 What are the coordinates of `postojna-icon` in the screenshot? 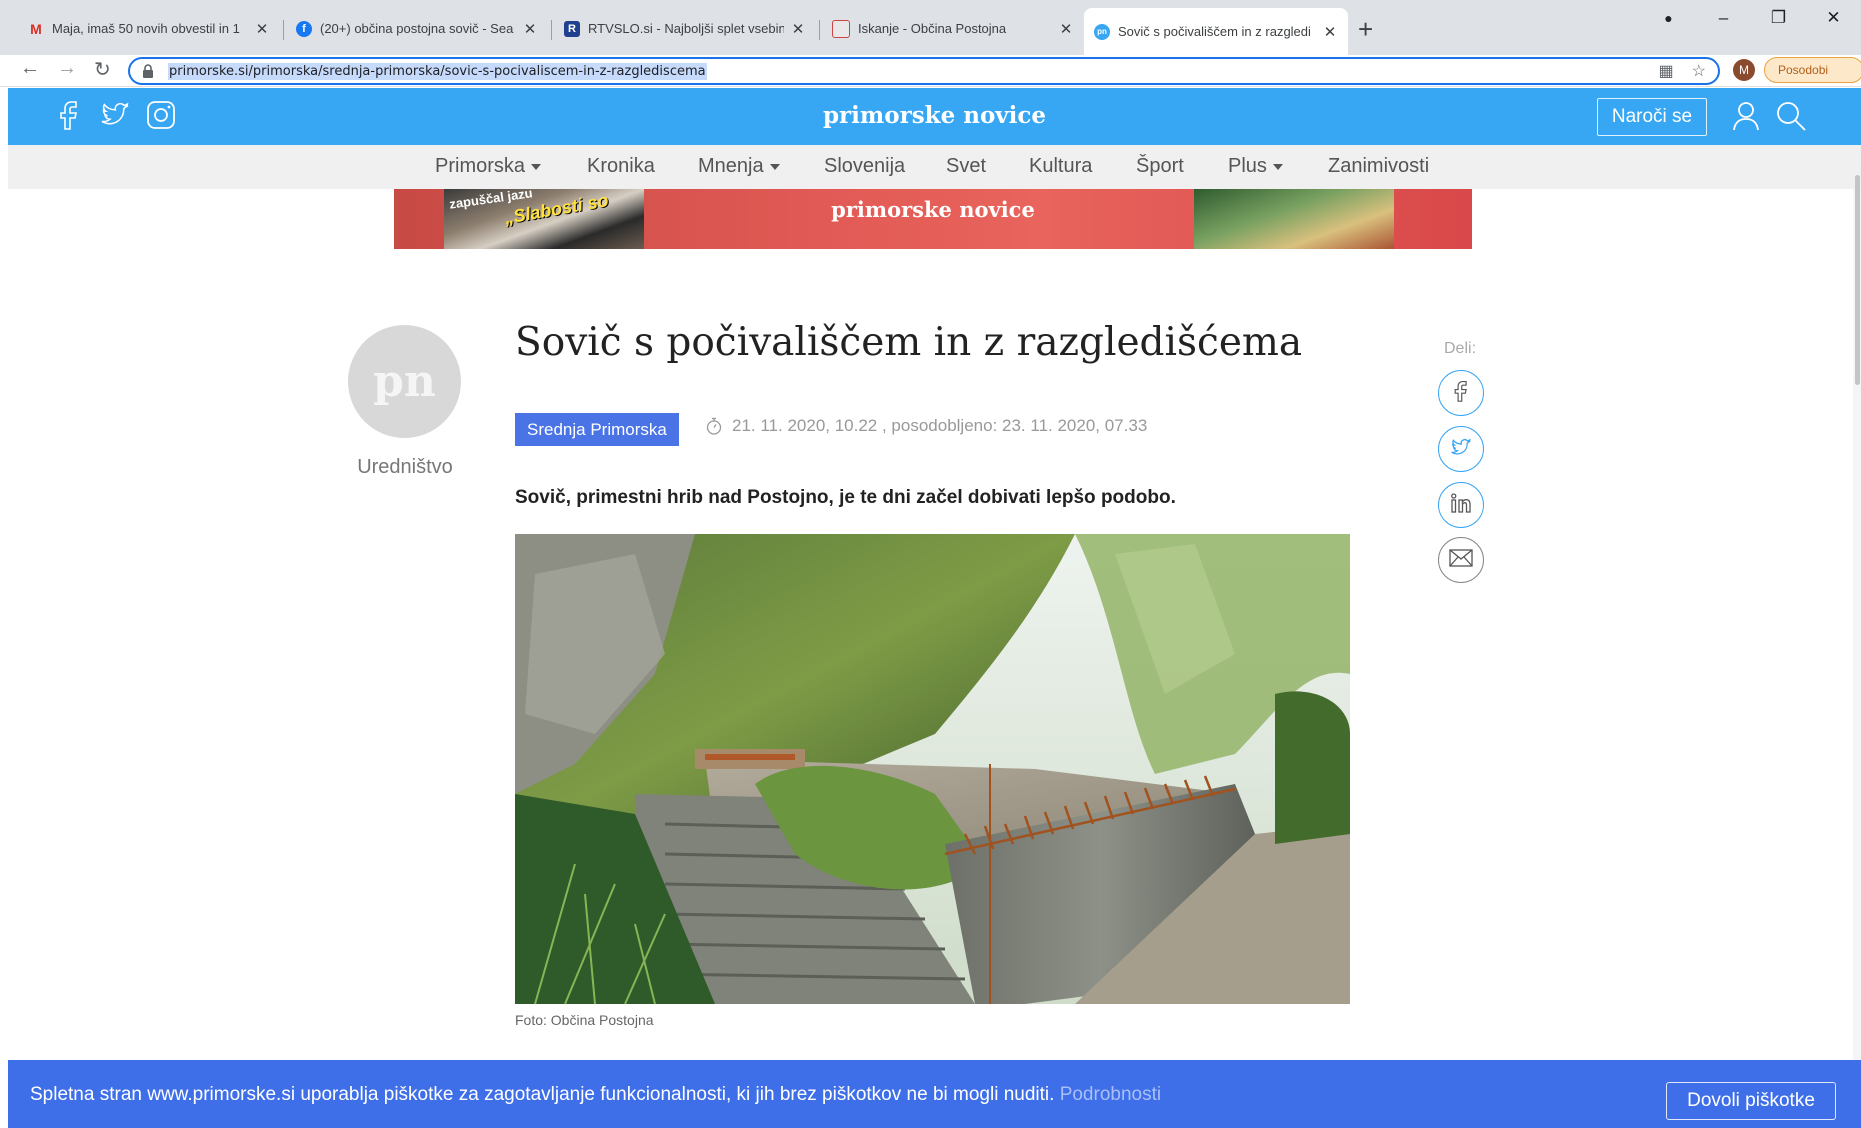 It's located at (841, 28).